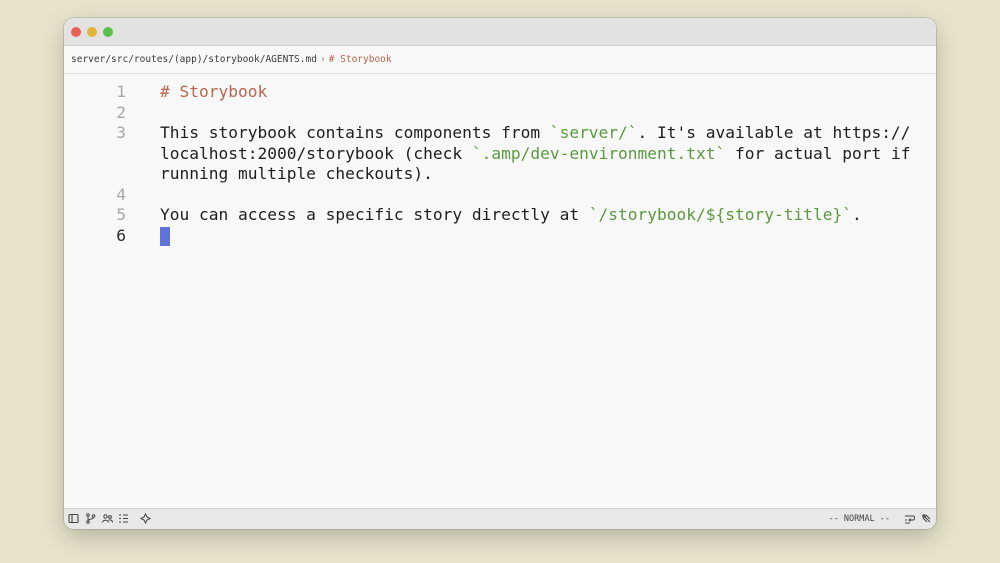 Image resolution: width=1000 pixels, height=563 pixels. What do you see at coordinates (90, 518) in the screenshot?
I see `git-branch-icon` at bounding box center [90, 518].